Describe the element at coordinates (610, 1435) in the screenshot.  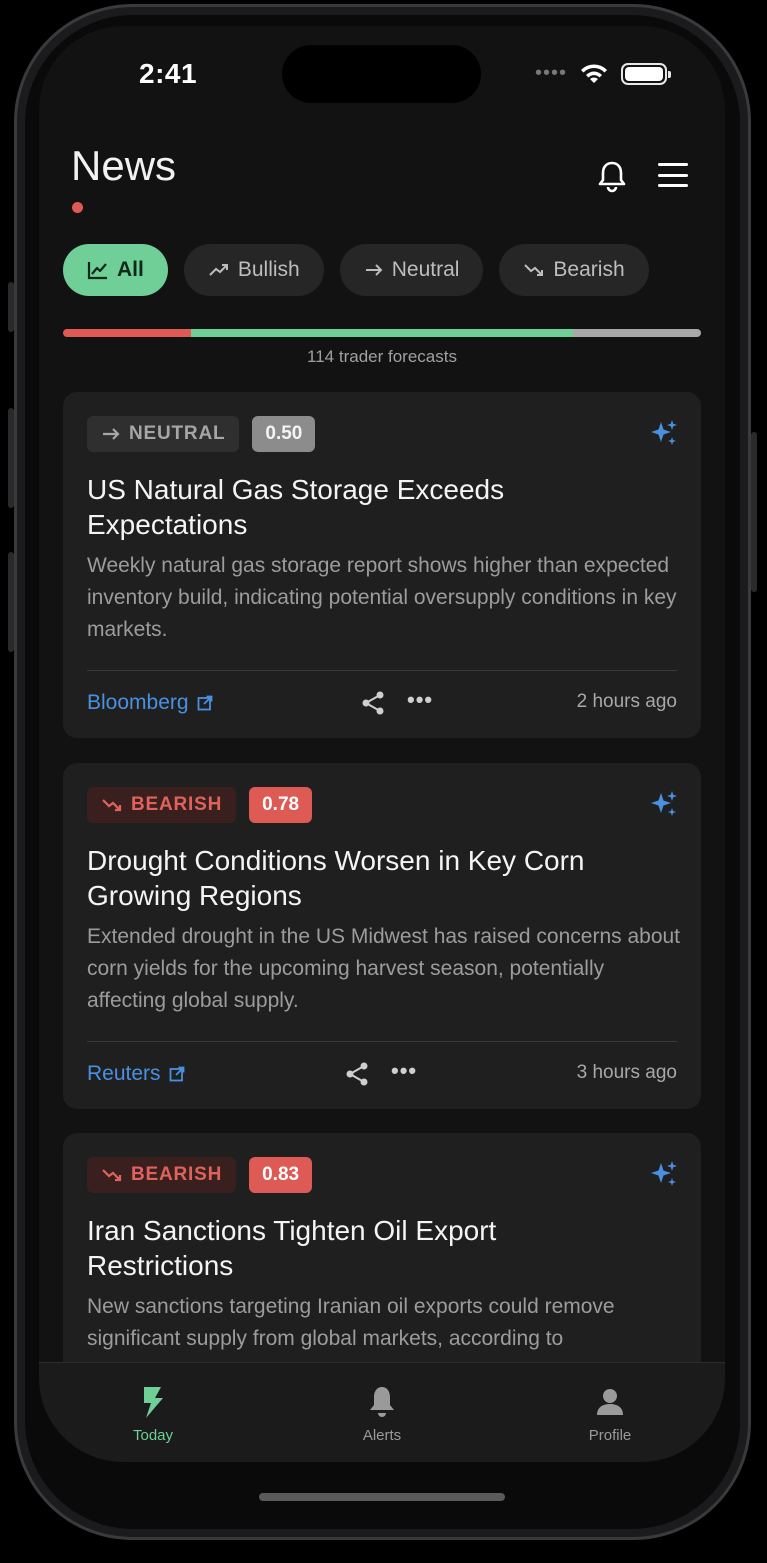
I see `tab-profile-label: Profile` at that location.